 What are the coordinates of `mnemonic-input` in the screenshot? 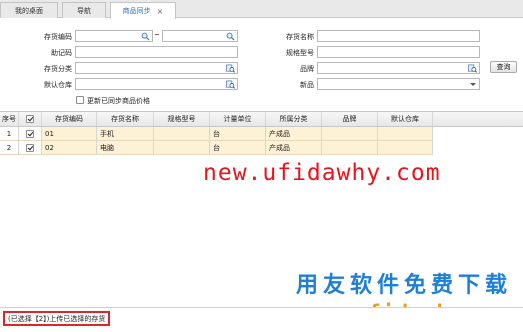 It's located at (156, 52).